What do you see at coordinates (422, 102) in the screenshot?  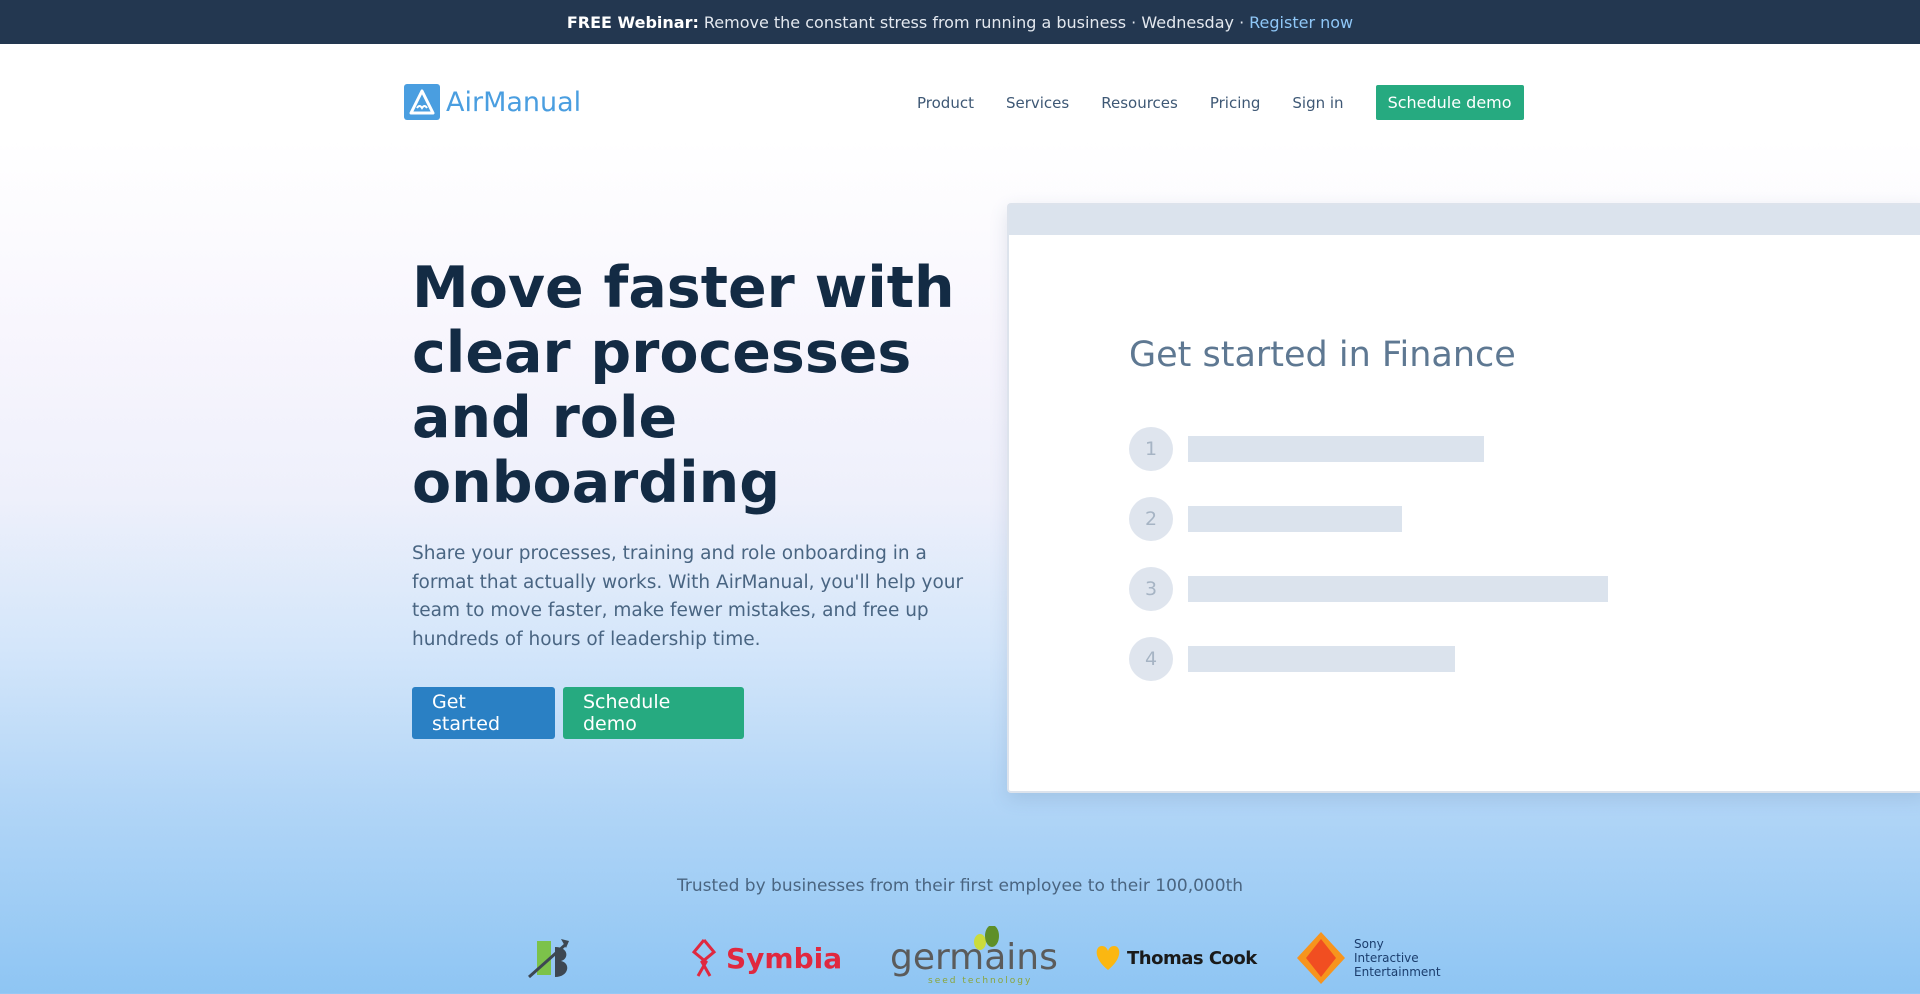 I see `logo-mark-icon` at bounding box center [422, 102].